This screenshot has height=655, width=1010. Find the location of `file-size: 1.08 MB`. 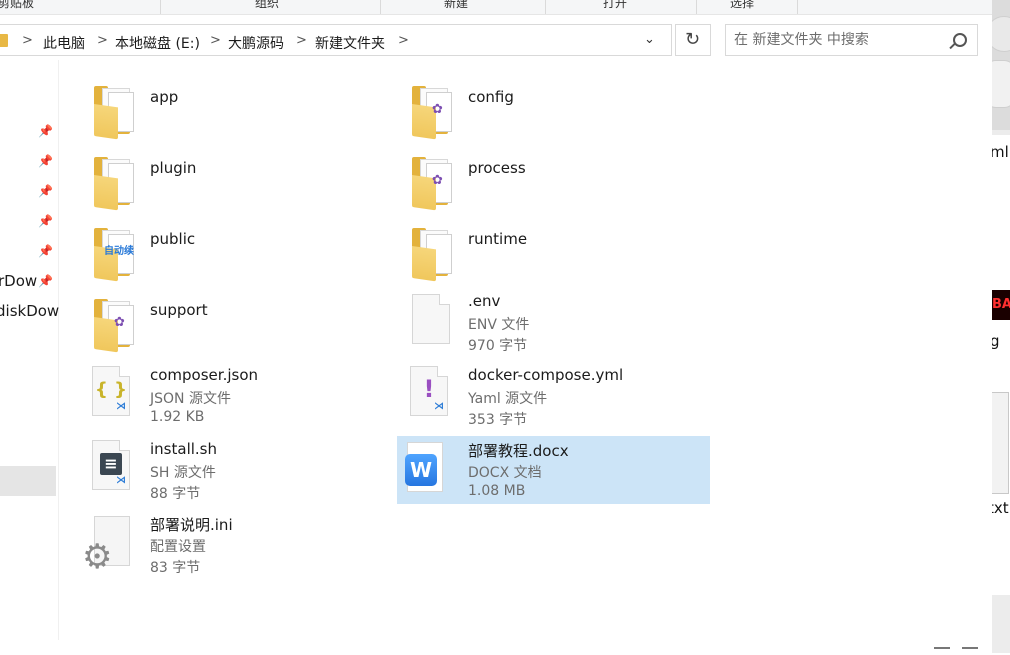

file-size: 1.08 MB is located at coordinates (497, 491).